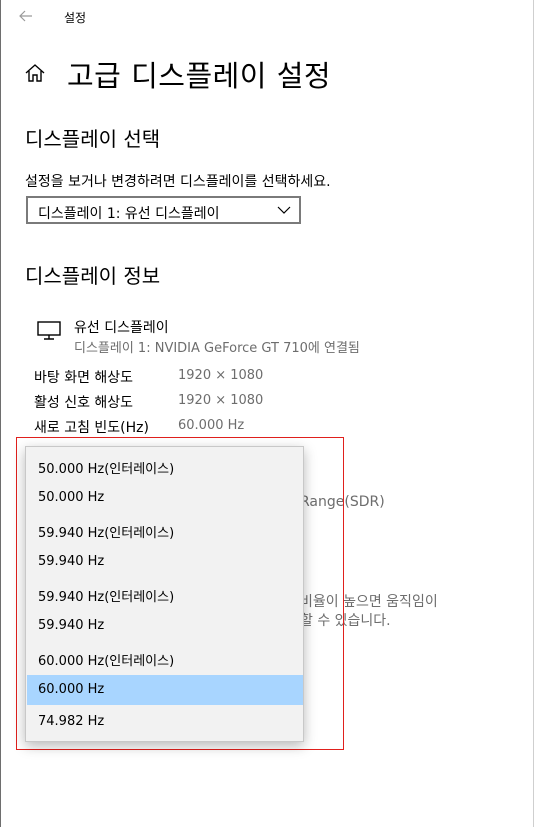 The width and height of the screenshot is (534, 827). I want to click on display-select-dropdown: 디스플레이 1: 유선 디스플레이, so click(163, 210).